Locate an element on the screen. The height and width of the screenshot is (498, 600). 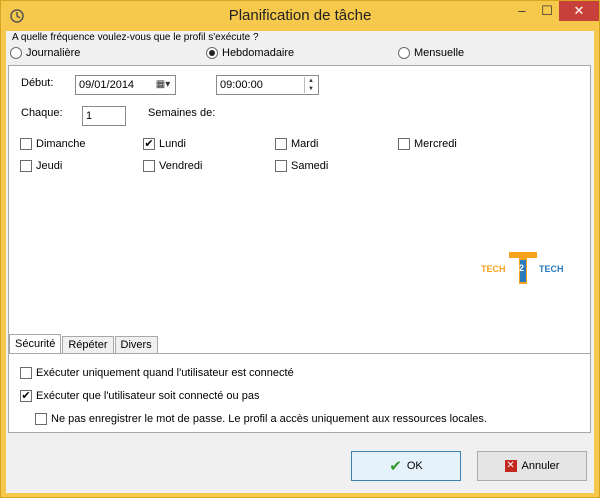
radio-hebdomadaire: Hebdomadaire is located at coordinates (250, 53).